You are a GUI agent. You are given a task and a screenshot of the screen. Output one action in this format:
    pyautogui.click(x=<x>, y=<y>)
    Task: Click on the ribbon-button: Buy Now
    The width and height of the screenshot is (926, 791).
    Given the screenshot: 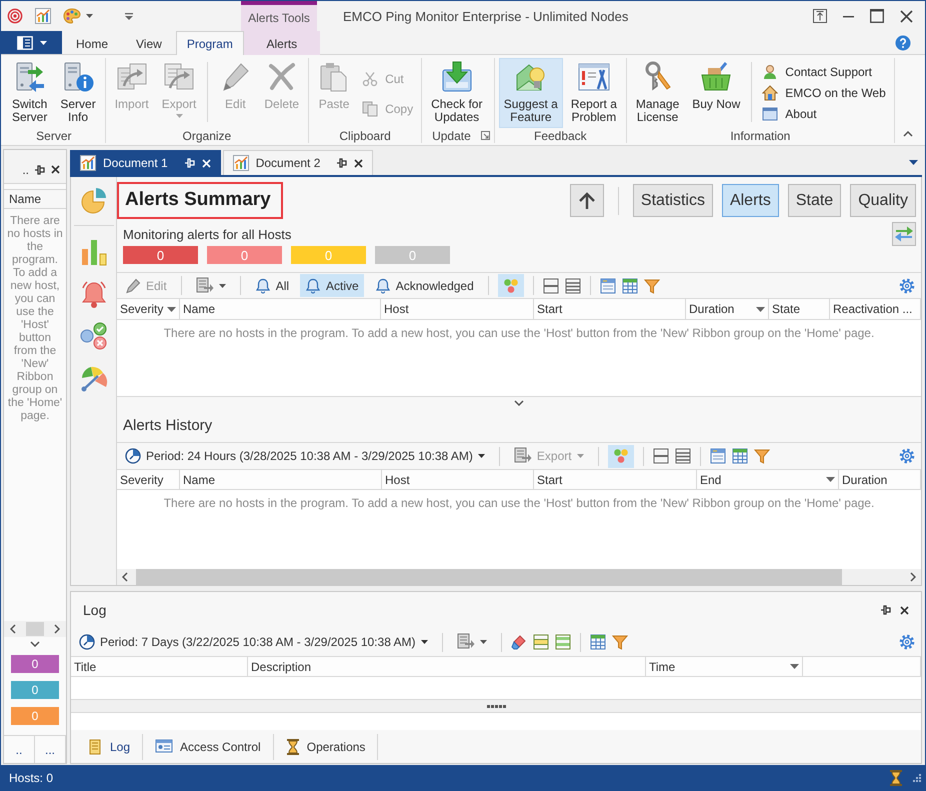 What is the action you would take?
    pyautogui.click(x=716, y=93)
    